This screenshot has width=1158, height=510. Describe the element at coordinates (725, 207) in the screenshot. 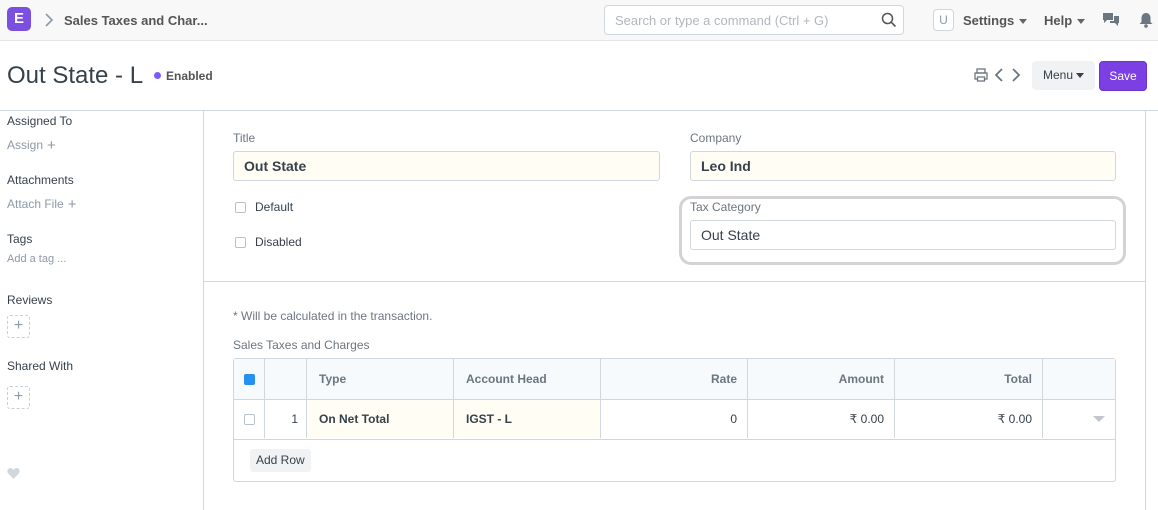

I see `tax-category-label: Tax Category` at that location.